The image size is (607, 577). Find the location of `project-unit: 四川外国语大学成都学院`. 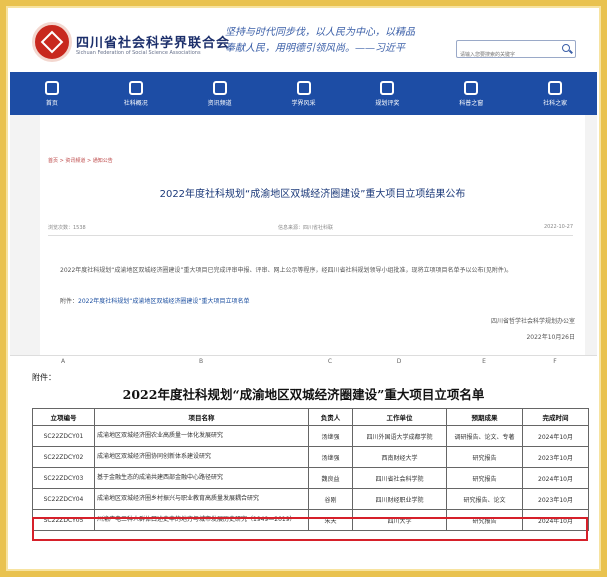

project-unit: 四川外国语大学成都学院 is located at coordinates (399, 436).